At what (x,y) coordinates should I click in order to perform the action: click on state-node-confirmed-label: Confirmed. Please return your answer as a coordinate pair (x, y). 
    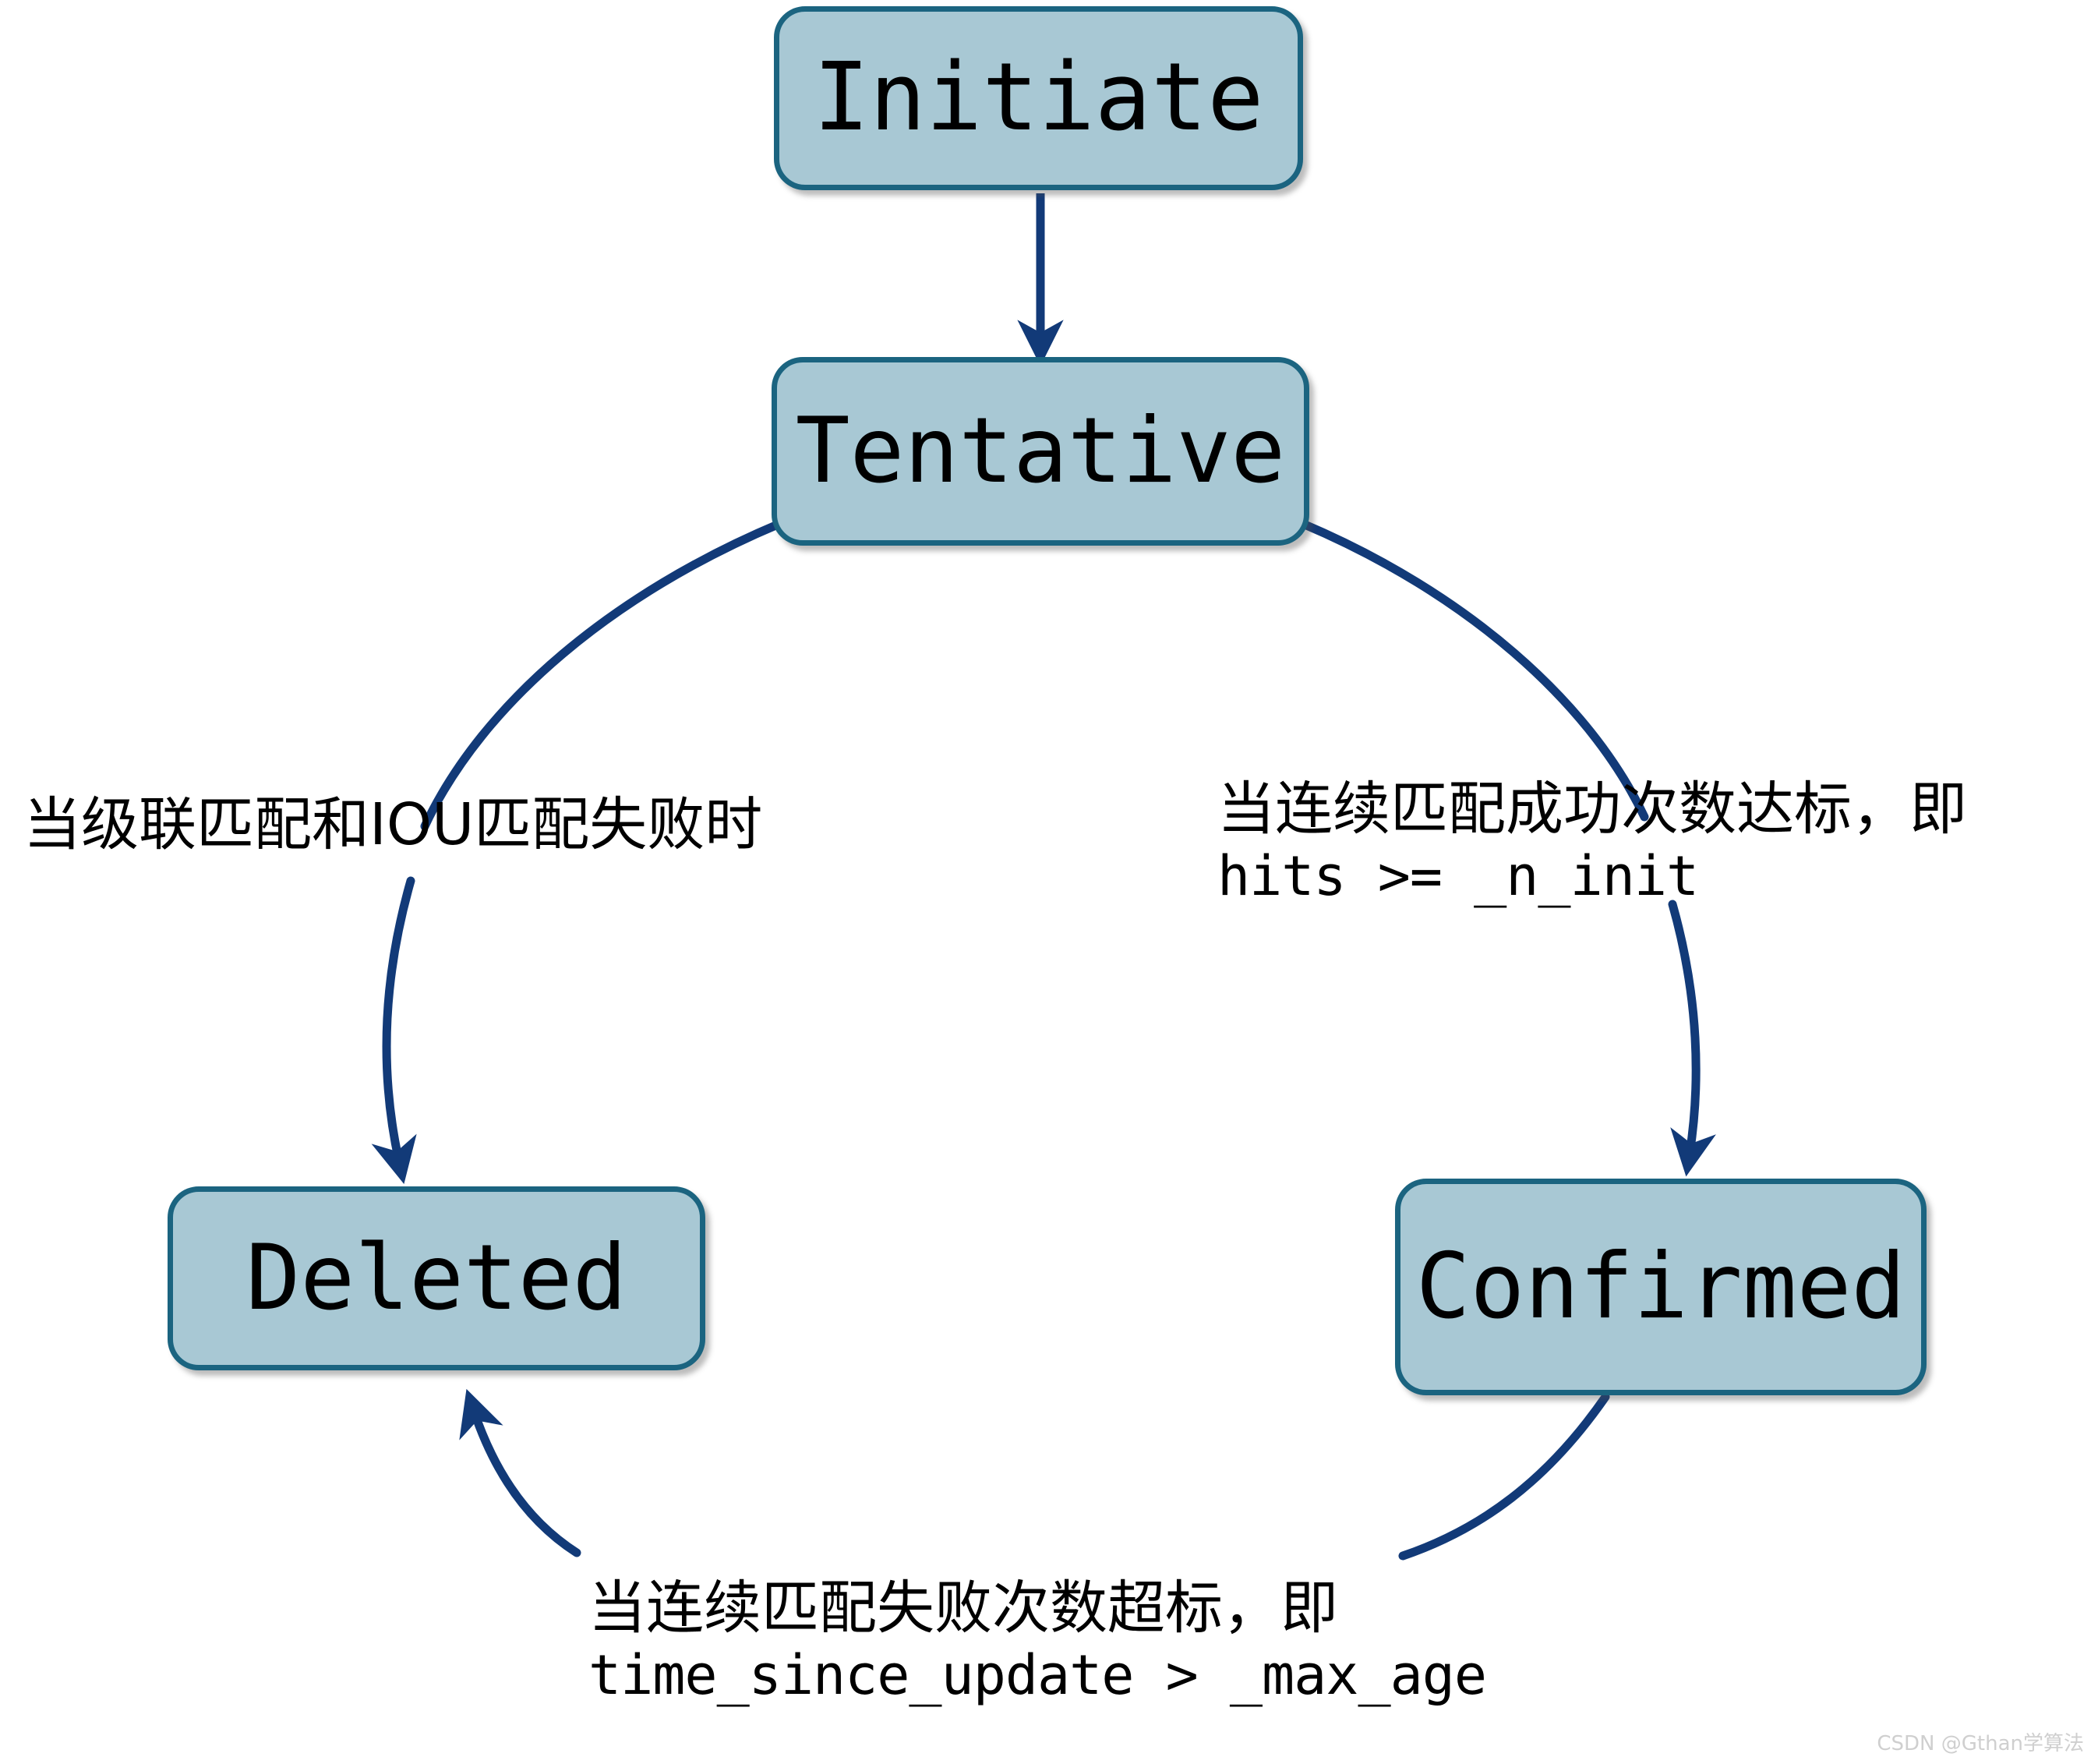
    Looking at the image, I should click on (1660, 1286).